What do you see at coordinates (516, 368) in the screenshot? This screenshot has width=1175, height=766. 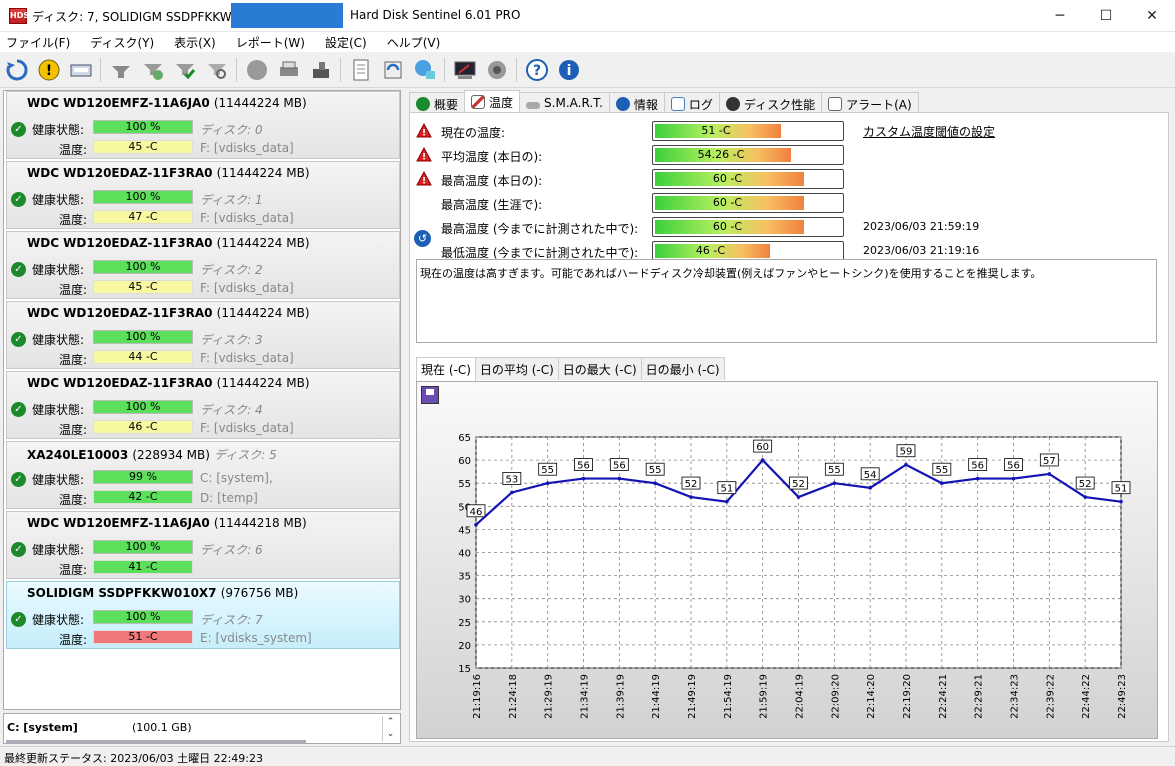 I see `graph-tab-daily-avg: 日の平均 (-C)` at bounding box center [516, 368].